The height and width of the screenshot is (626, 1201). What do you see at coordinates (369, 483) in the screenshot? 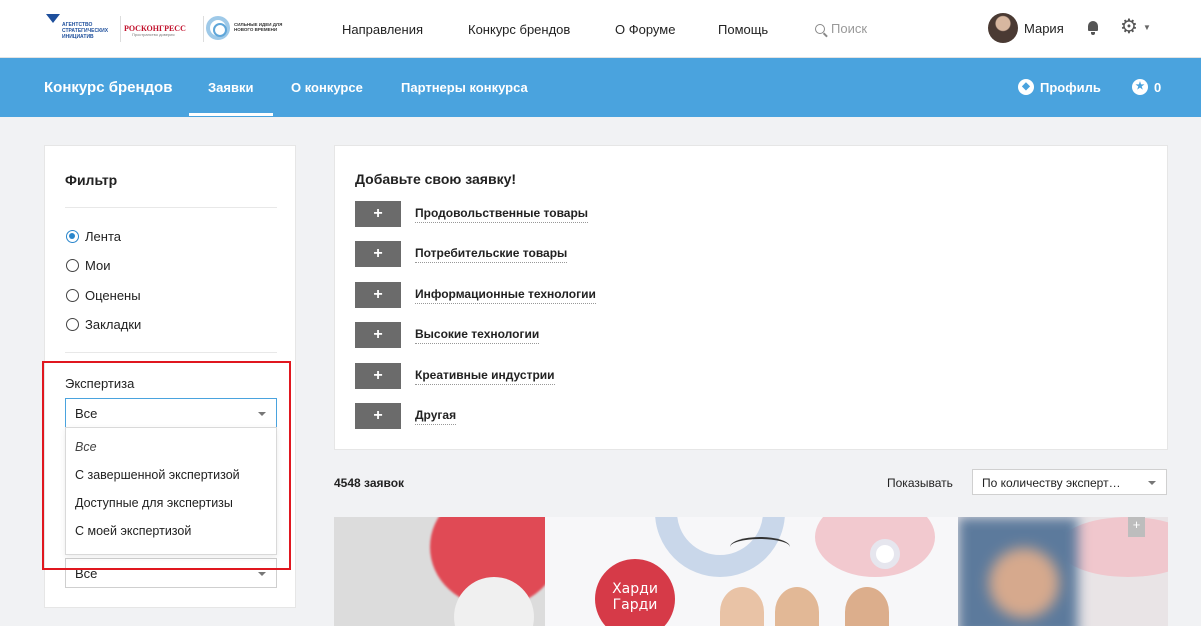
I see `applications-count: 4548 заявок` at bounding box center [369, 483].